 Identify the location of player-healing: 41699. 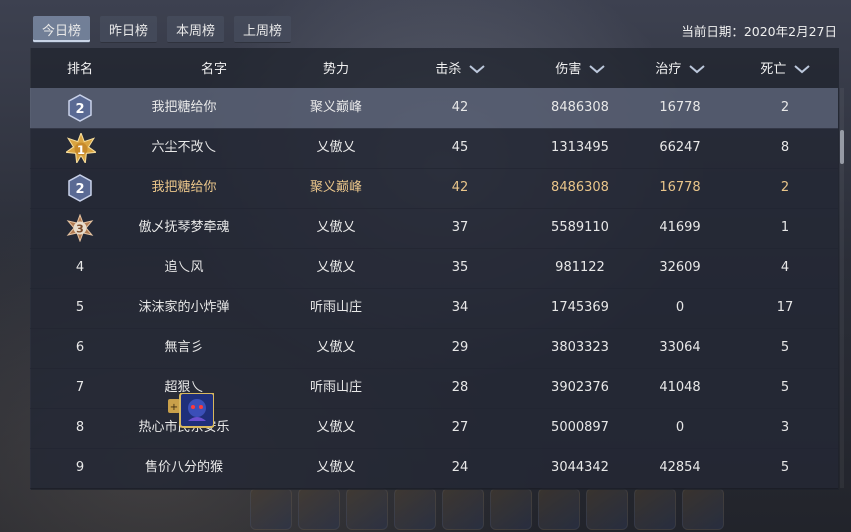
(680, 227).